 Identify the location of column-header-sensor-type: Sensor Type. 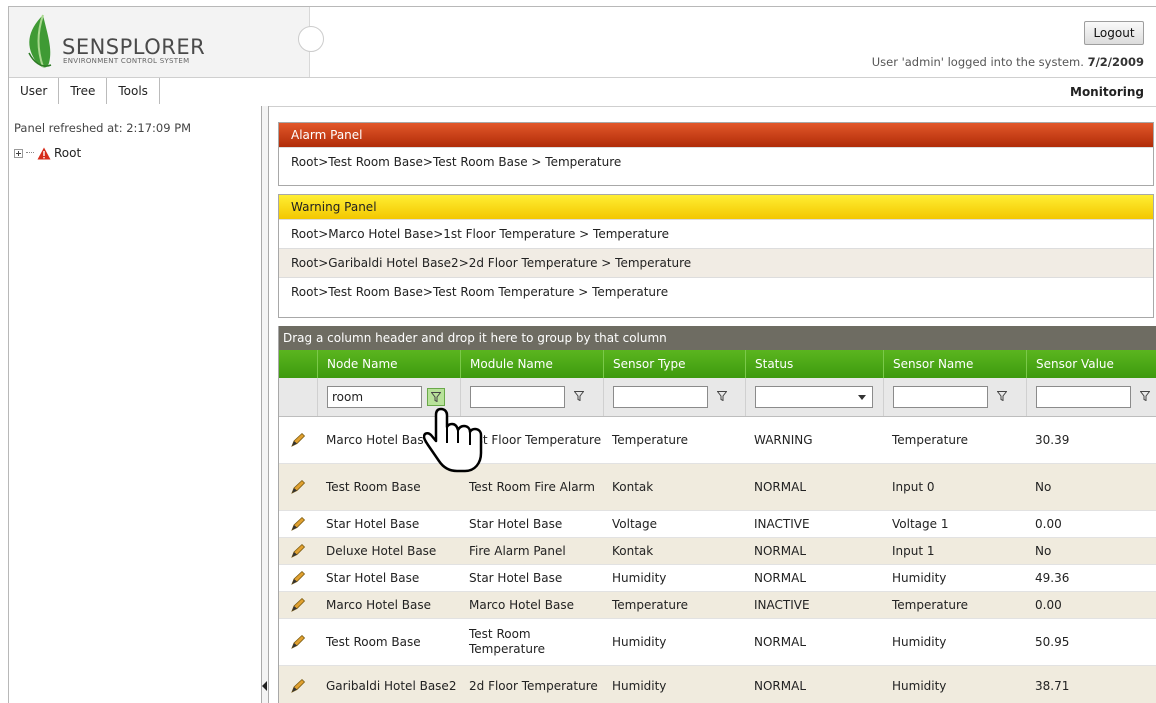
(674, 364).